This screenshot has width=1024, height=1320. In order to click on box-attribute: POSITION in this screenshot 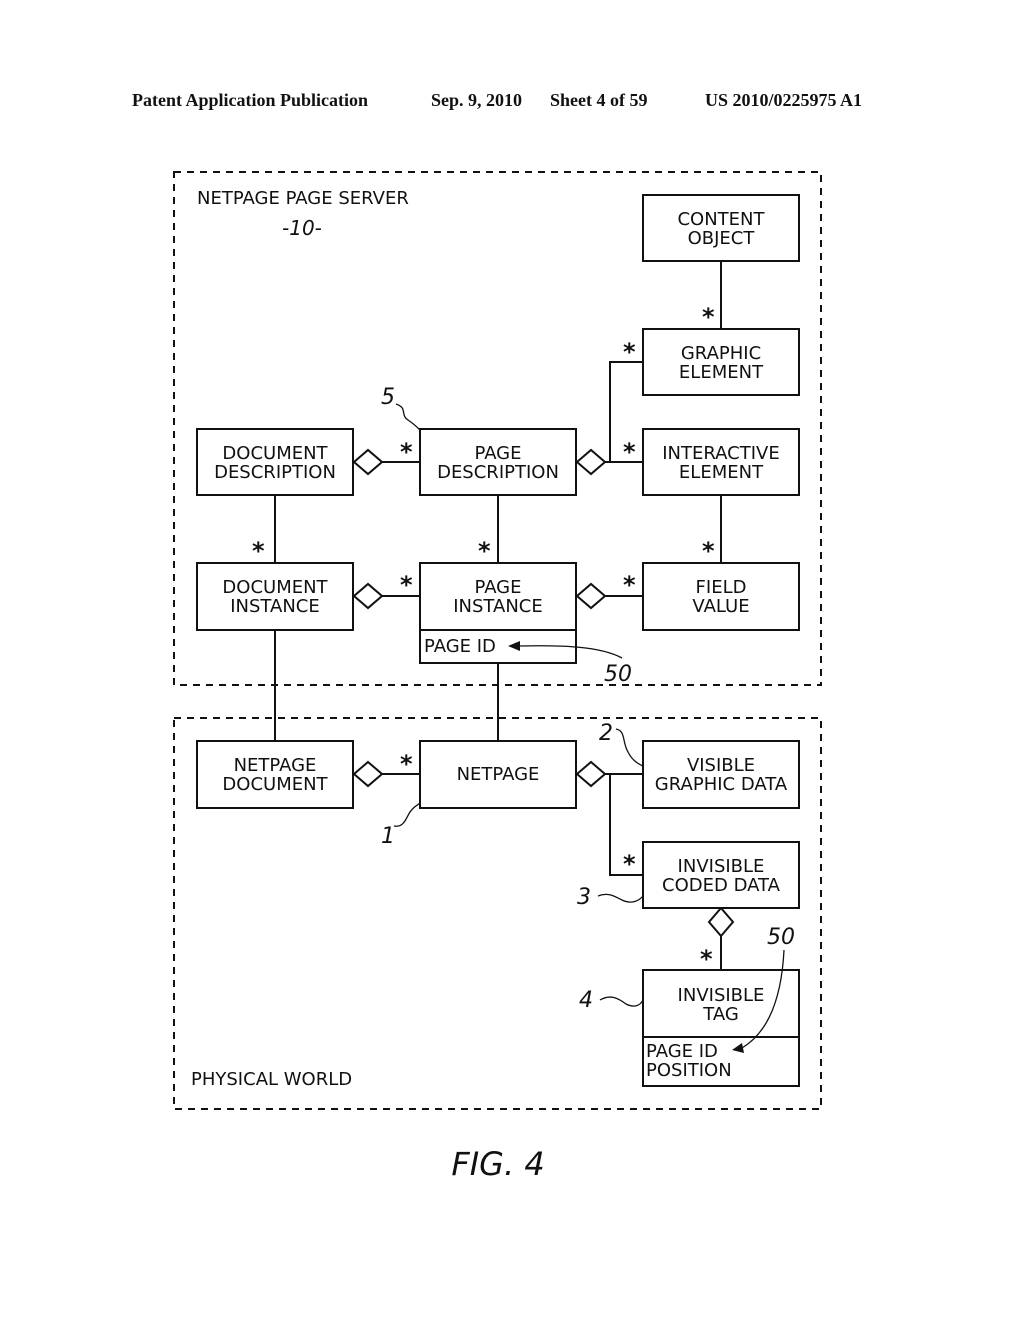, I will do `click(689, 1070)`.